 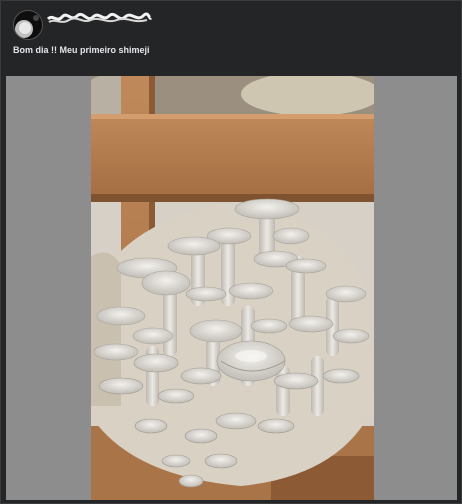 I want to click on profile-avatar-icon, so click(x=28, y=25).